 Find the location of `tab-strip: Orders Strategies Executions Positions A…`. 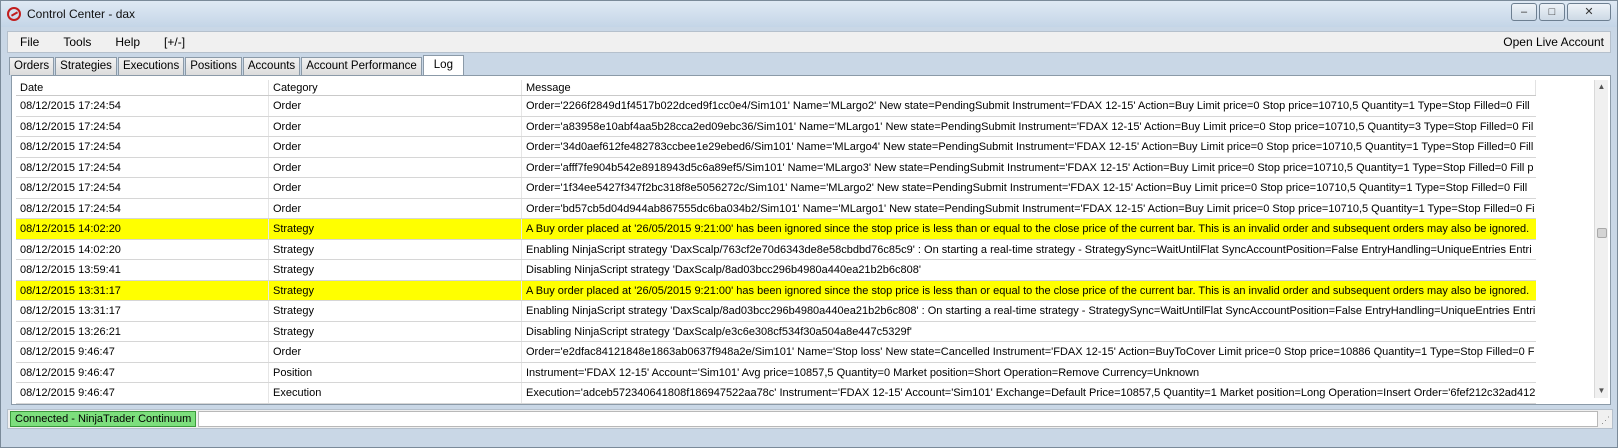

tab-strip: Orders Strategies Executions Positions A… is located at coordinates (237, 65).